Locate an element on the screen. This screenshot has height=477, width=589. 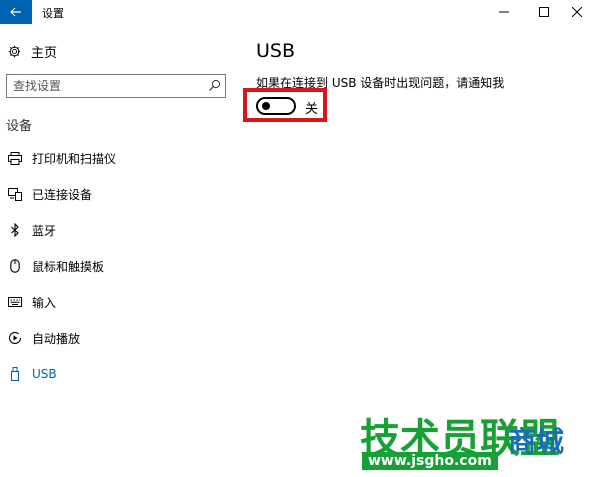
watermark-url: www.jsgho.com is located at coordinates (430, 461).